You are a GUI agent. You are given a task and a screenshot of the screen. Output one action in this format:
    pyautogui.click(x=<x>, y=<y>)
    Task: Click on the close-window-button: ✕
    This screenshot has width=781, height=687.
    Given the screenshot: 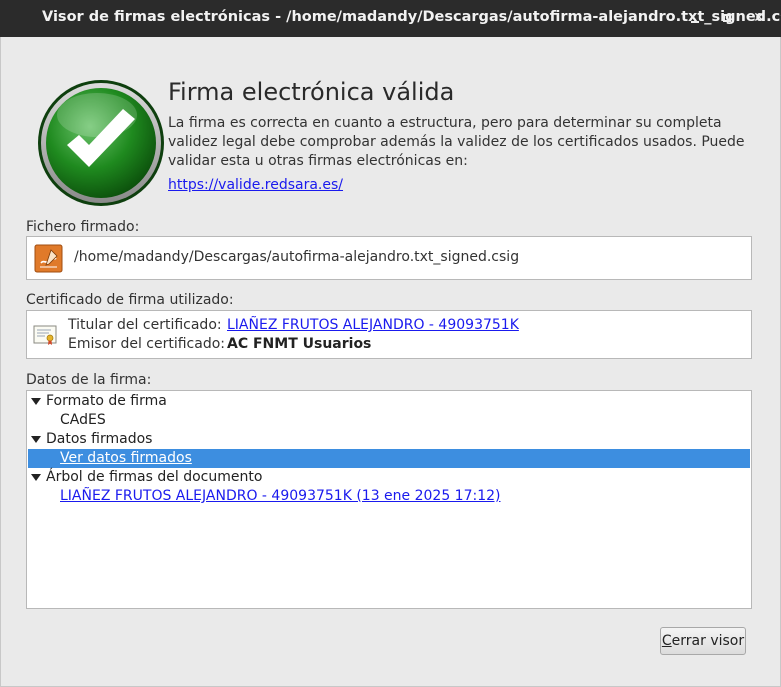 What is the action you would take?
    pyautogui.click(x=759, y=18)
    